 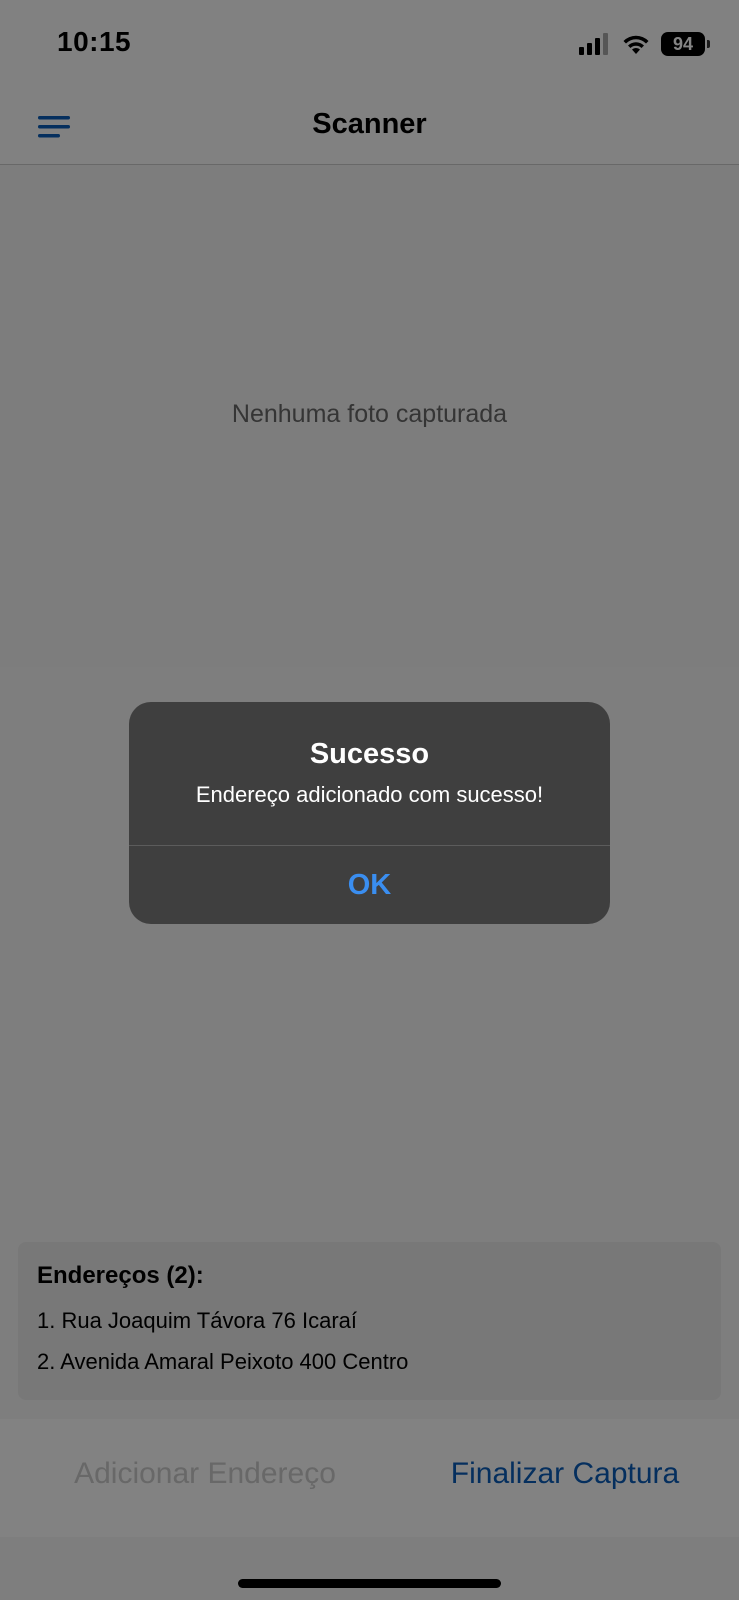 I want to click on alert-title: Sucesso, so click(x=369, y=754).